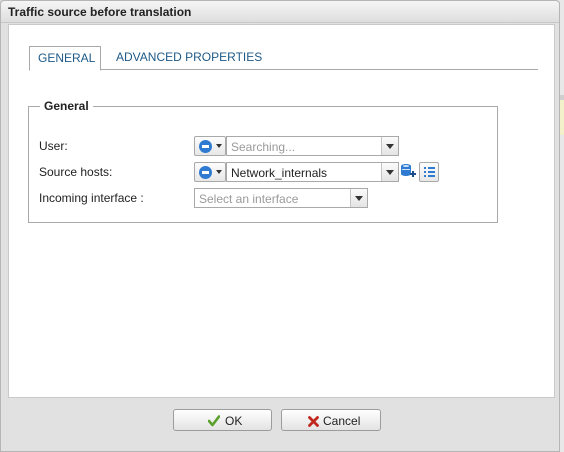  I want to click on database-add-icon, so click(408, 170).